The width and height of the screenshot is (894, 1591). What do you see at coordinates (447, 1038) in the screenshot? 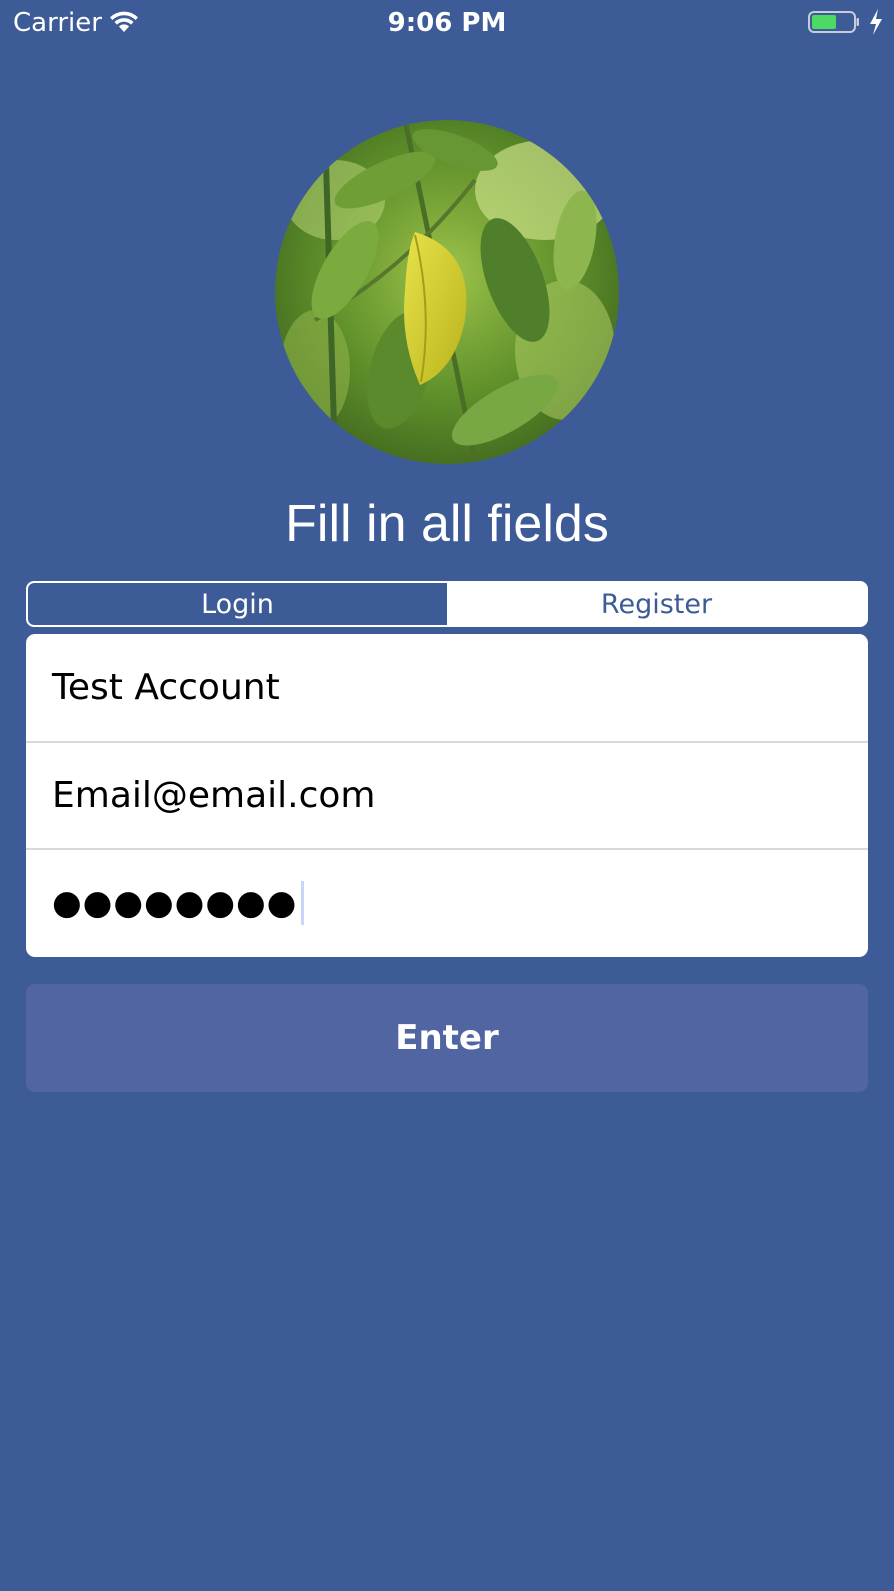
I see `enter-button: Enter` at bounding box center [447, 1038].